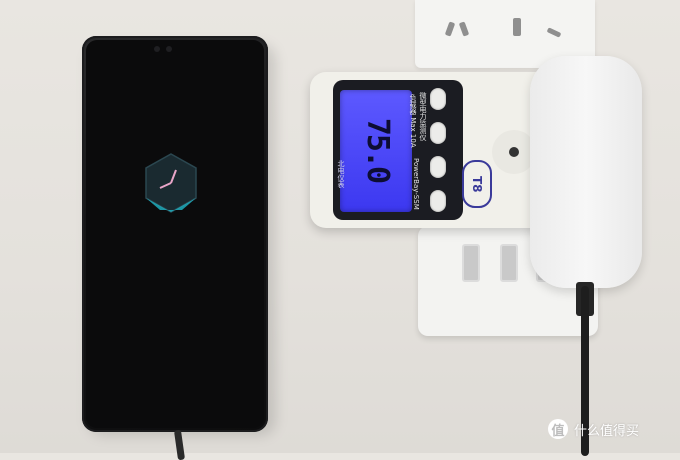 The width and height of the screenshot is (680, 460). I want to click on product-label: 微型电力监测仪, so click(423, 116).